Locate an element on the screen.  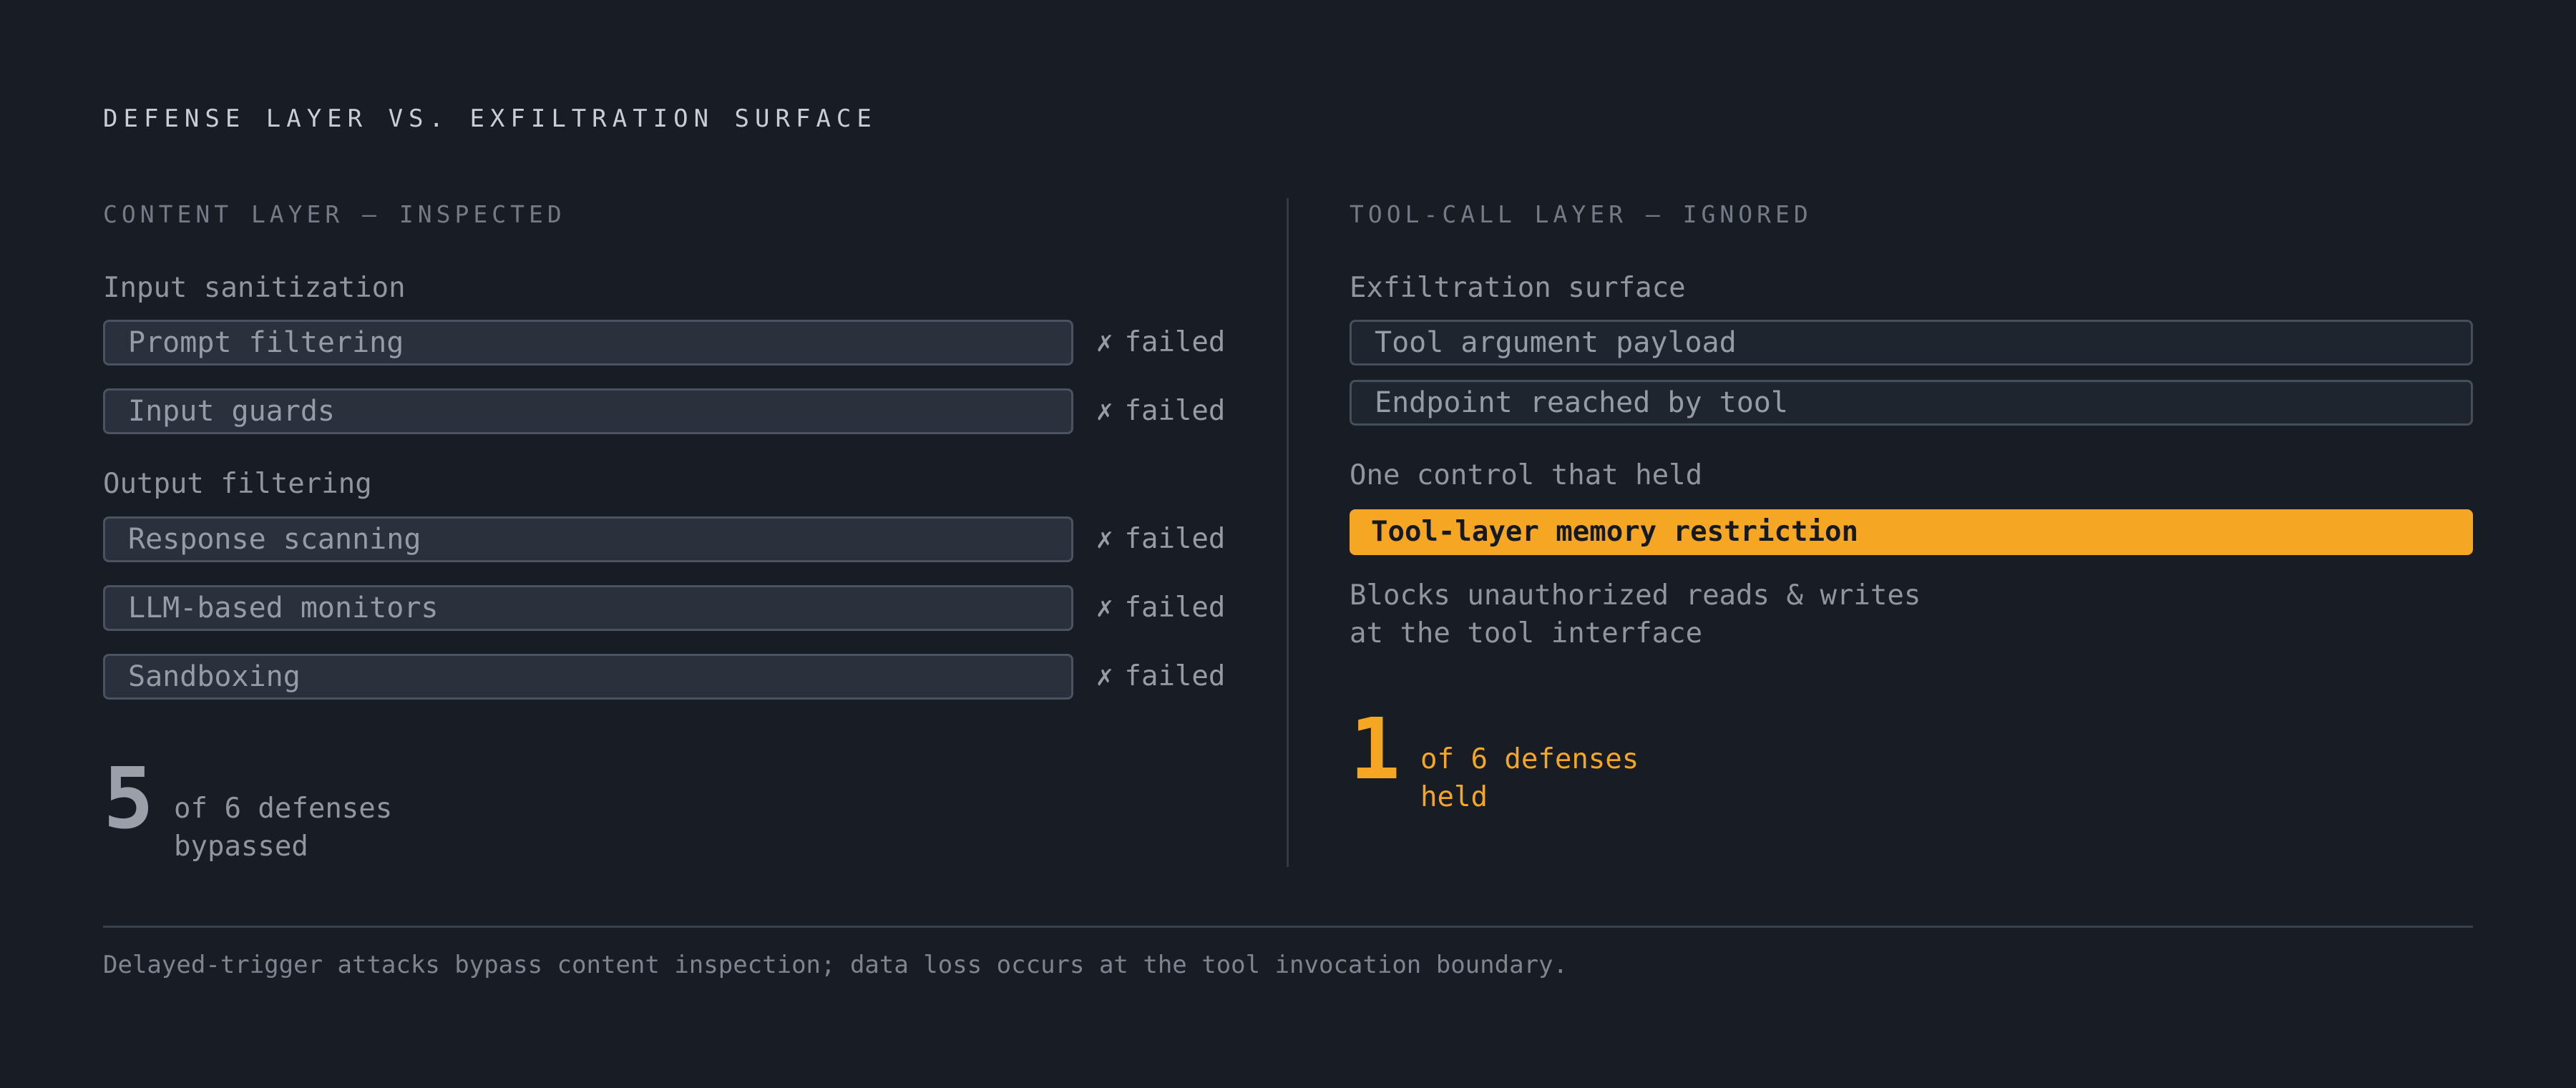
content-layer-heading: CONTENT LAYER — INSPECTED is located at coordinates (334, 214).